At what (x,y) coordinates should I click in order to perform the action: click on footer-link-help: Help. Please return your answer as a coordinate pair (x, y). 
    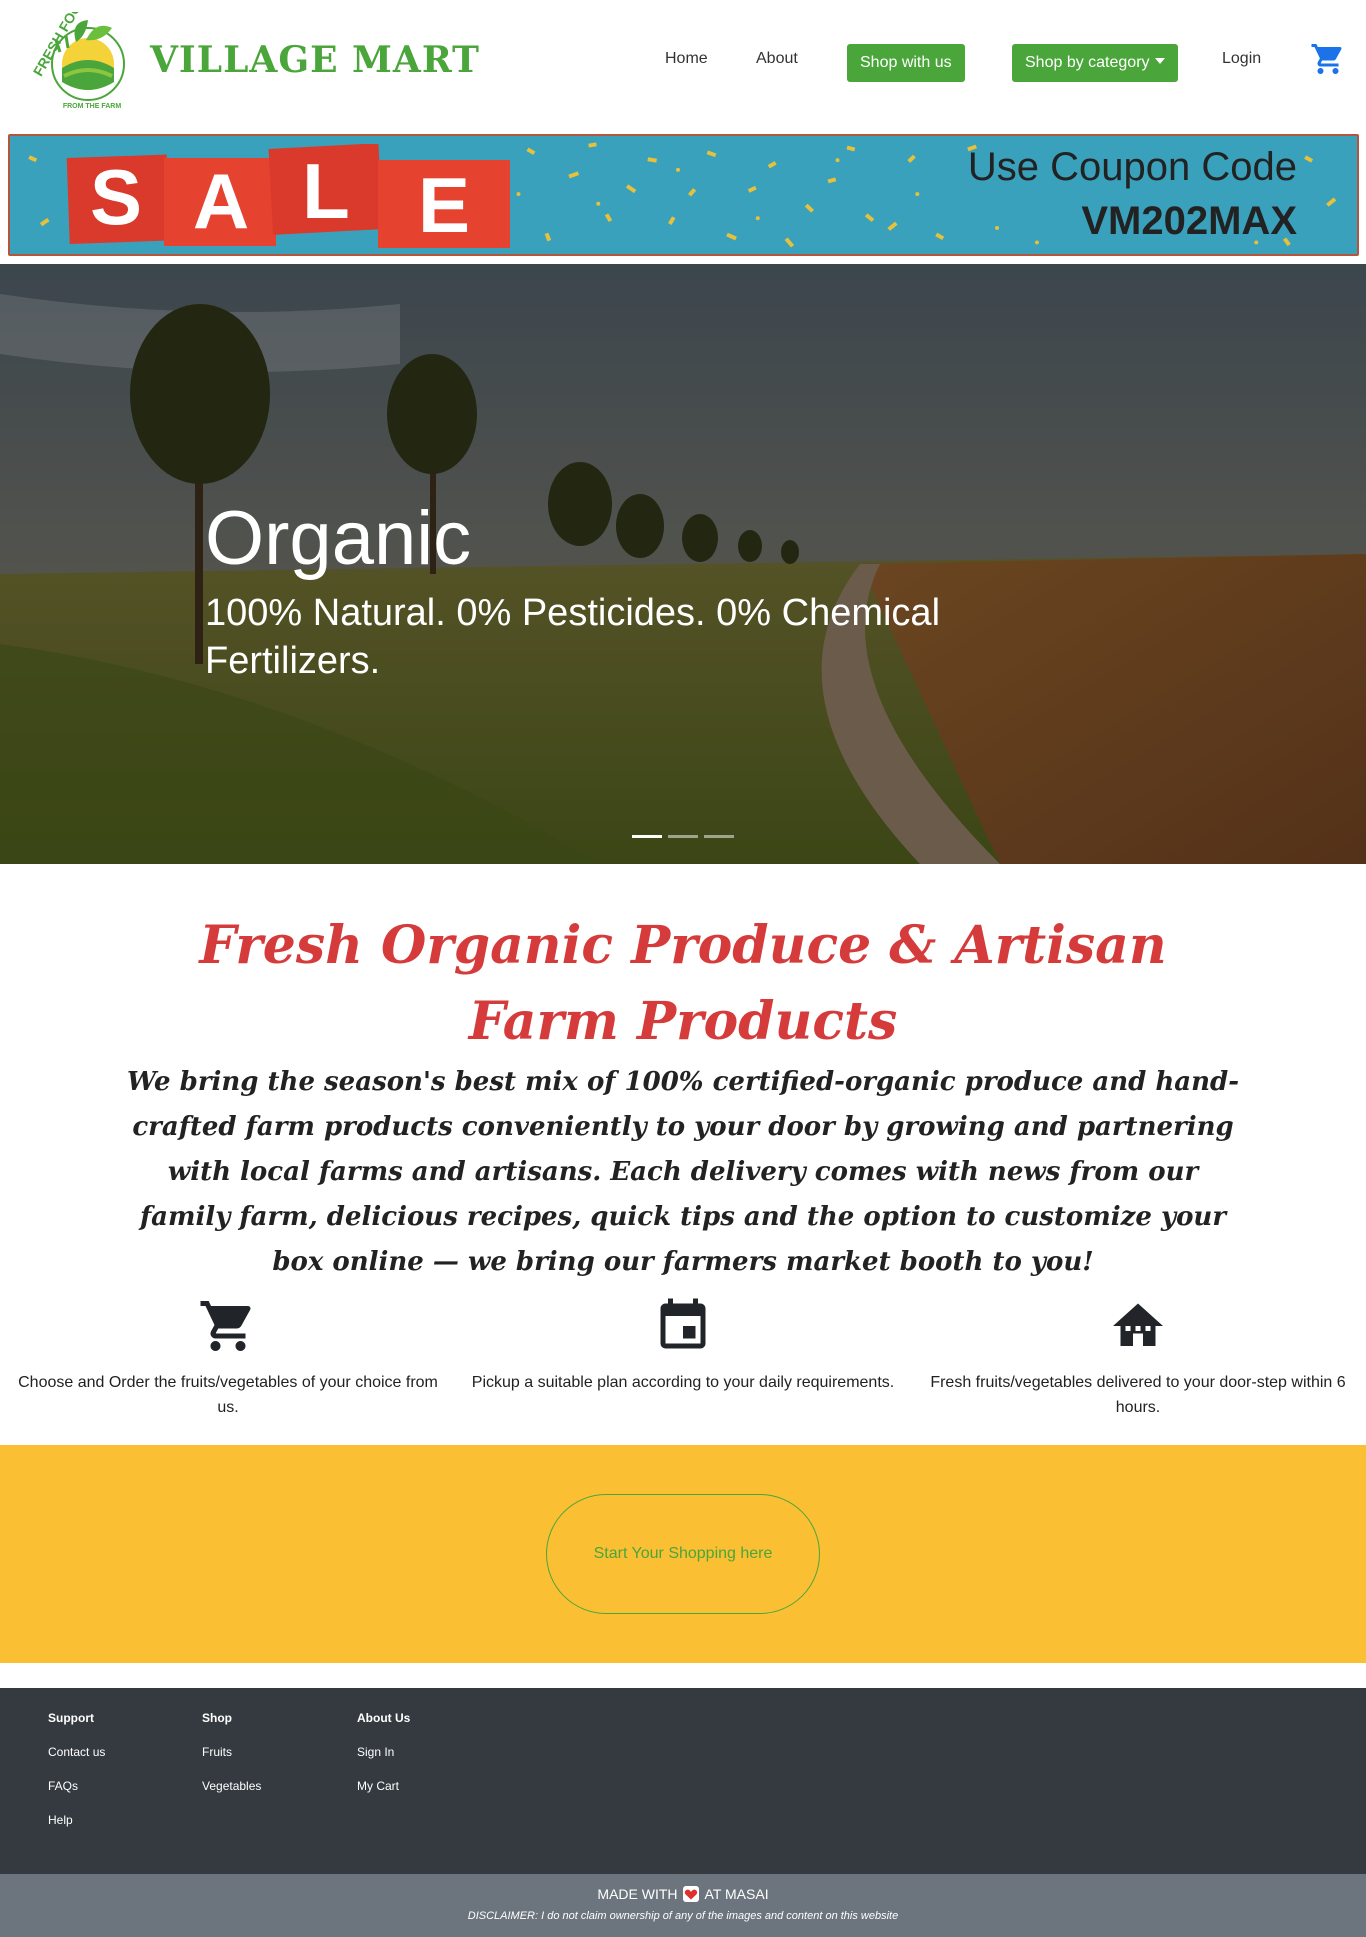
    Looking at the image, I should click on (76, 1820).